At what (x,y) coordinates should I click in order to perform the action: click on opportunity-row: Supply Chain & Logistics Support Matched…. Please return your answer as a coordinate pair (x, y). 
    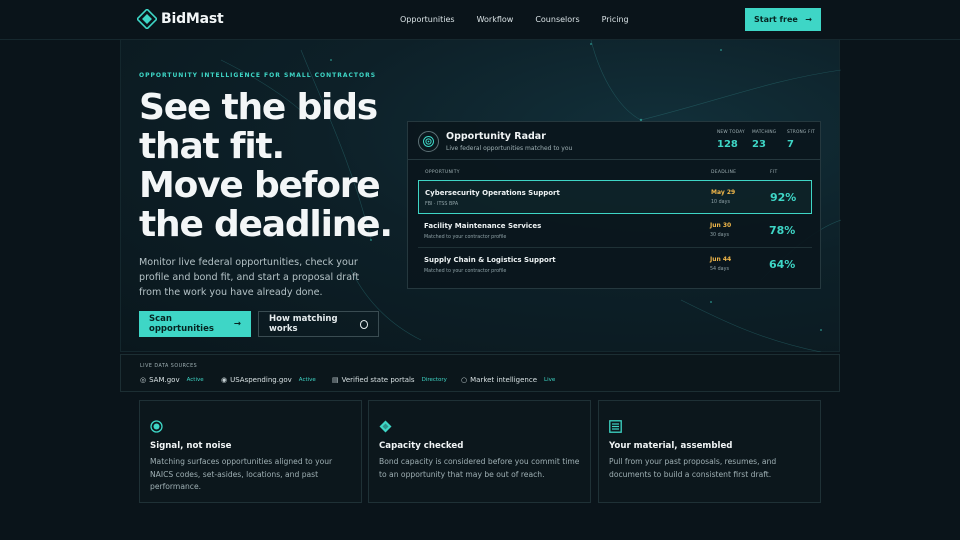
    Looking at the image, I should click on (615, 265).